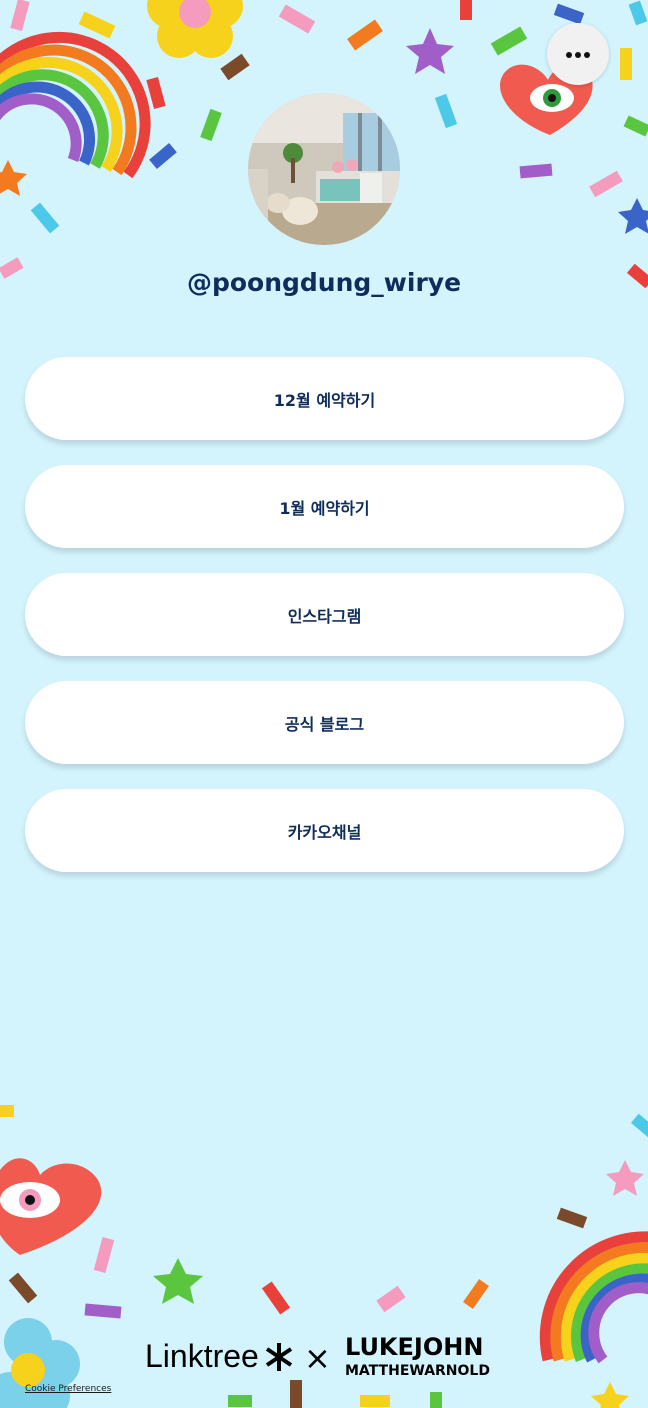 The width and height of the screenshot is (648, 1408). I want to click on flower-bottom, so click(40, 1363).